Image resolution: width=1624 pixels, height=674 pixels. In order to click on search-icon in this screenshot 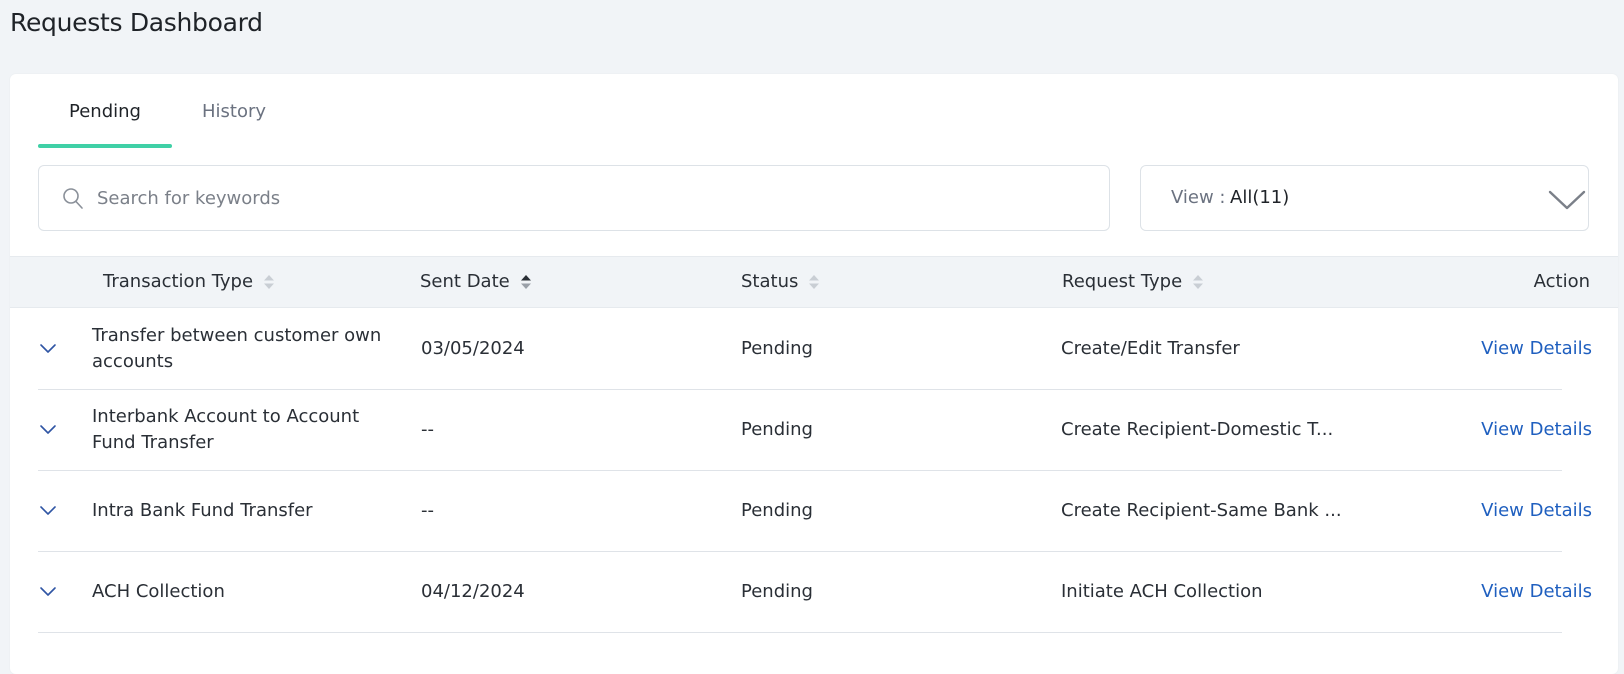, I will do `click(73, 198)`.